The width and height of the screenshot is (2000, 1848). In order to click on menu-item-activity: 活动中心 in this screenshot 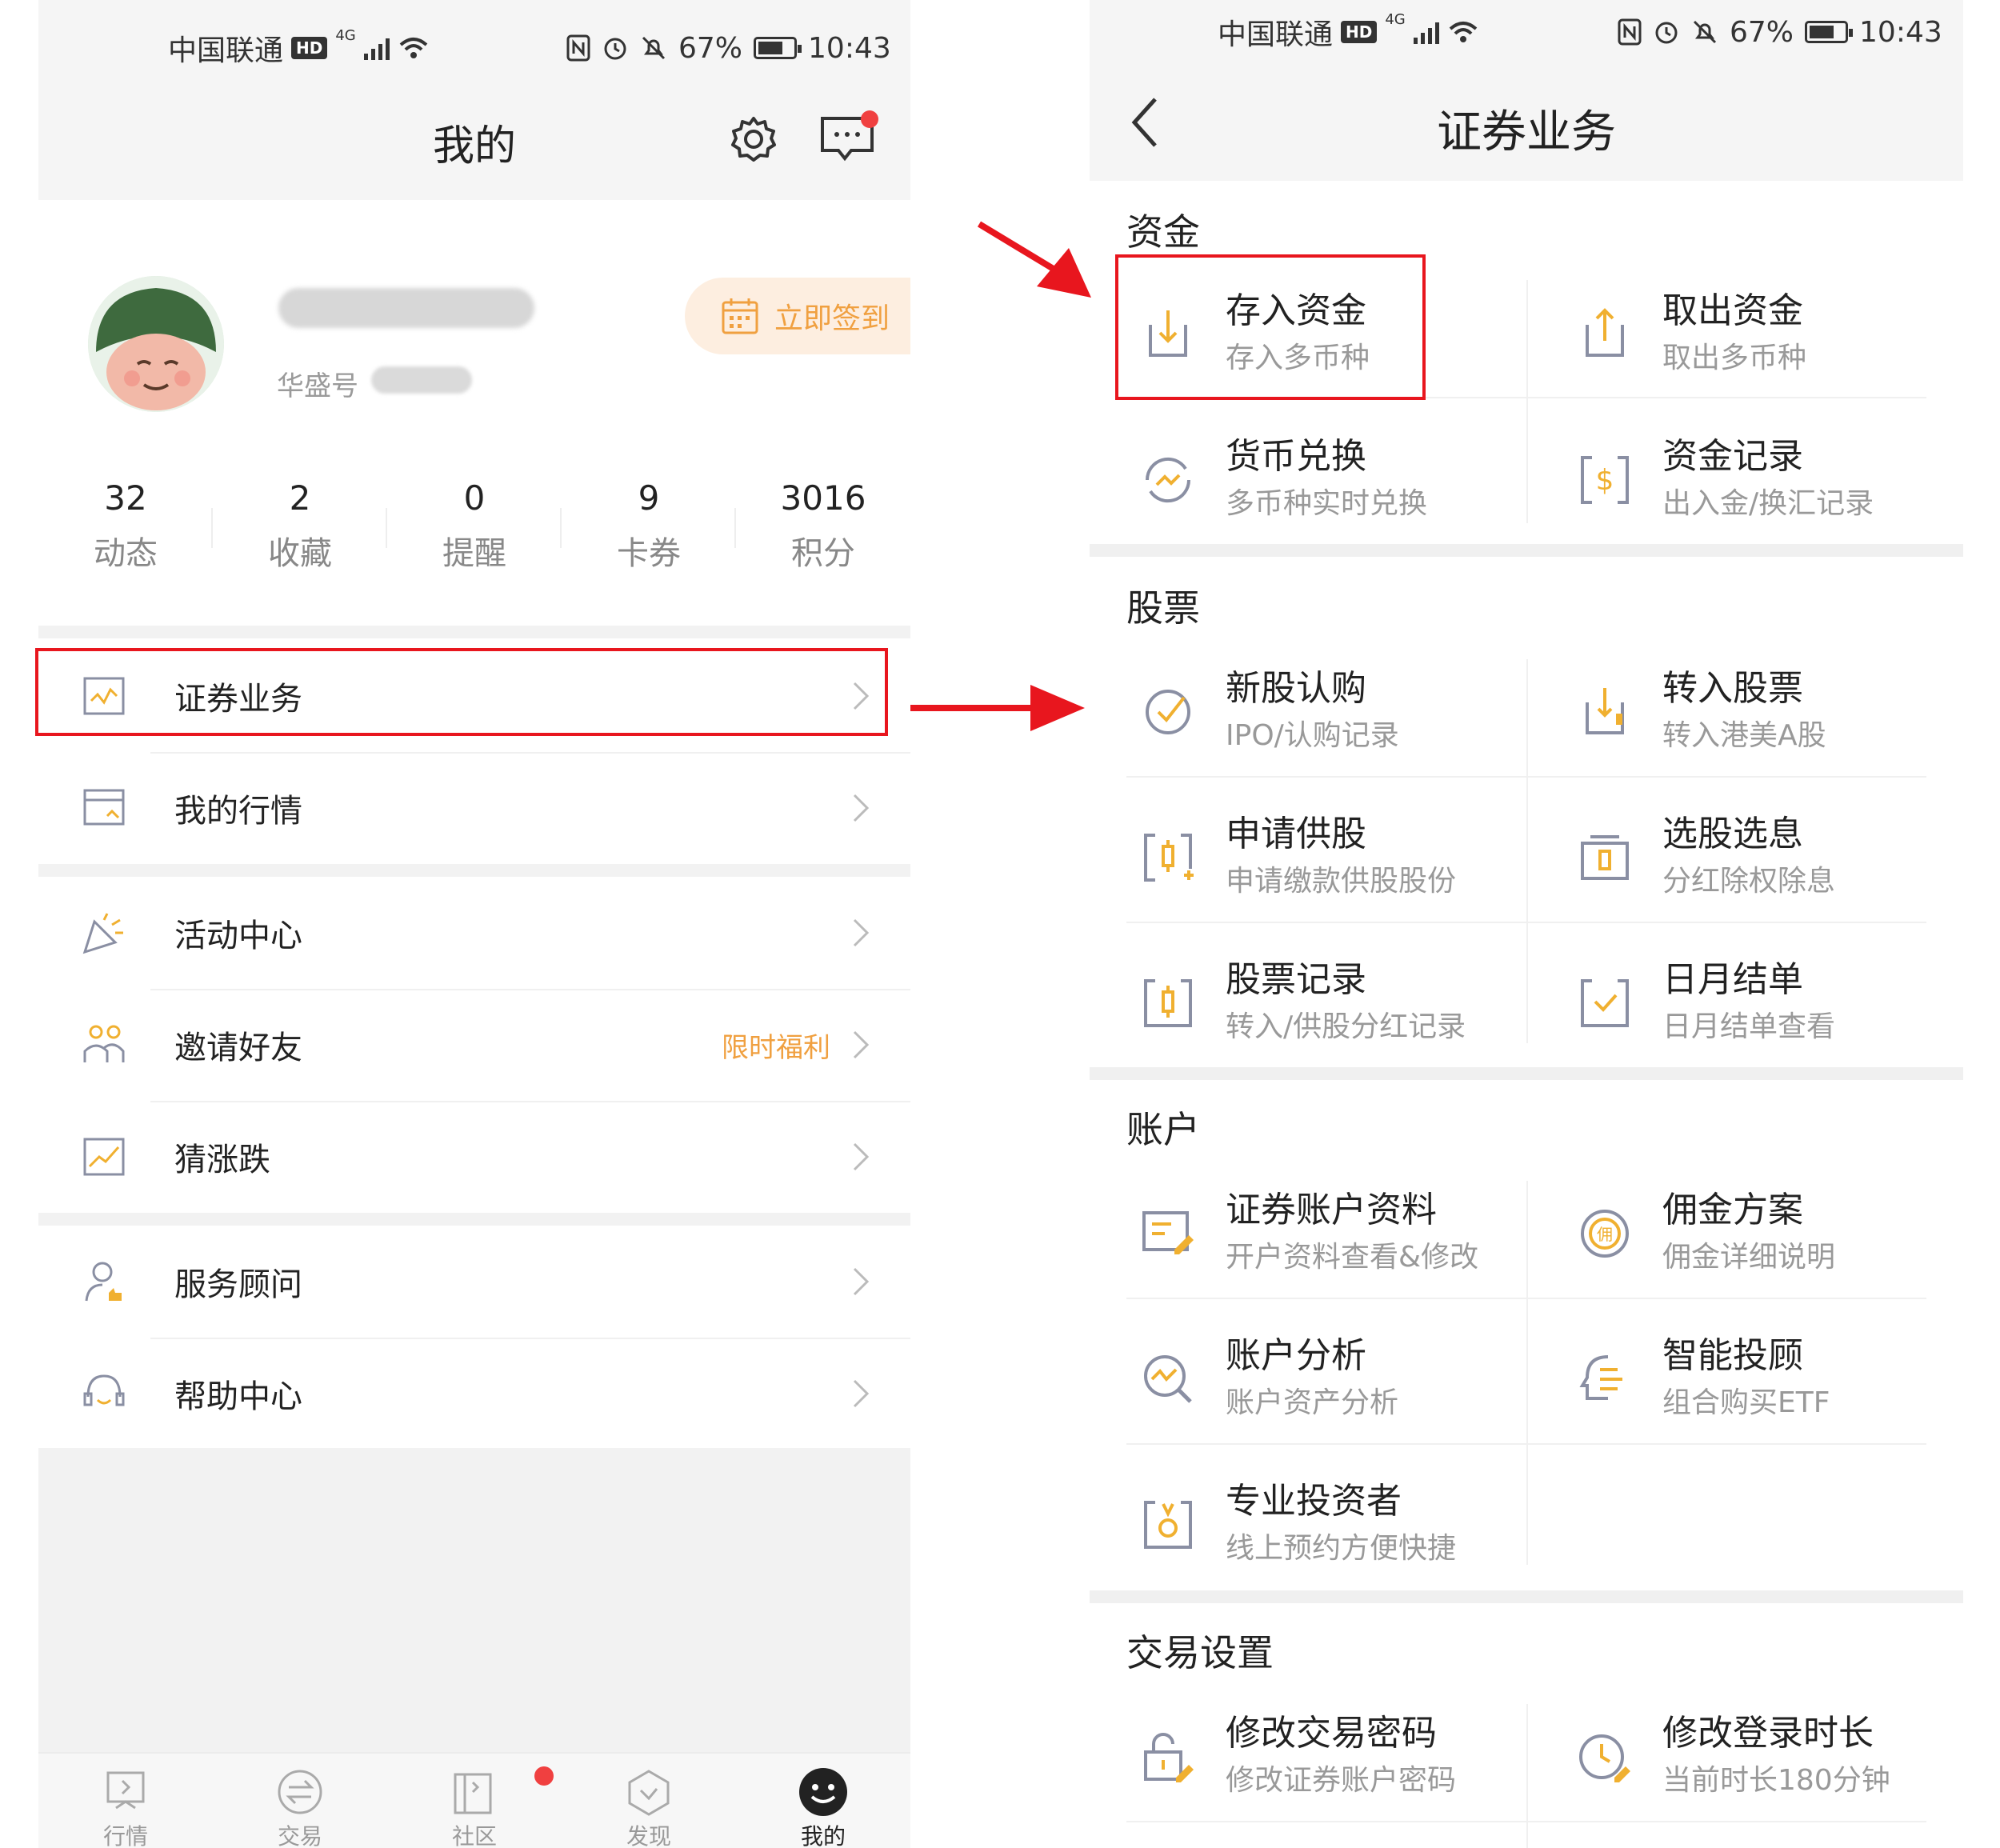, I will do `click(474, 933)`.